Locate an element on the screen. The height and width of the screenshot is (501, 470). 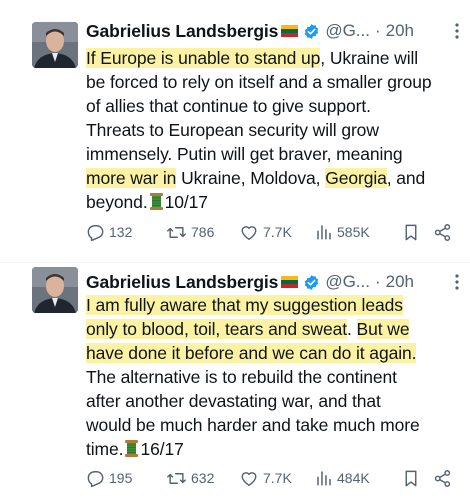
views-button: 585K is located at coordinates (359, 232).